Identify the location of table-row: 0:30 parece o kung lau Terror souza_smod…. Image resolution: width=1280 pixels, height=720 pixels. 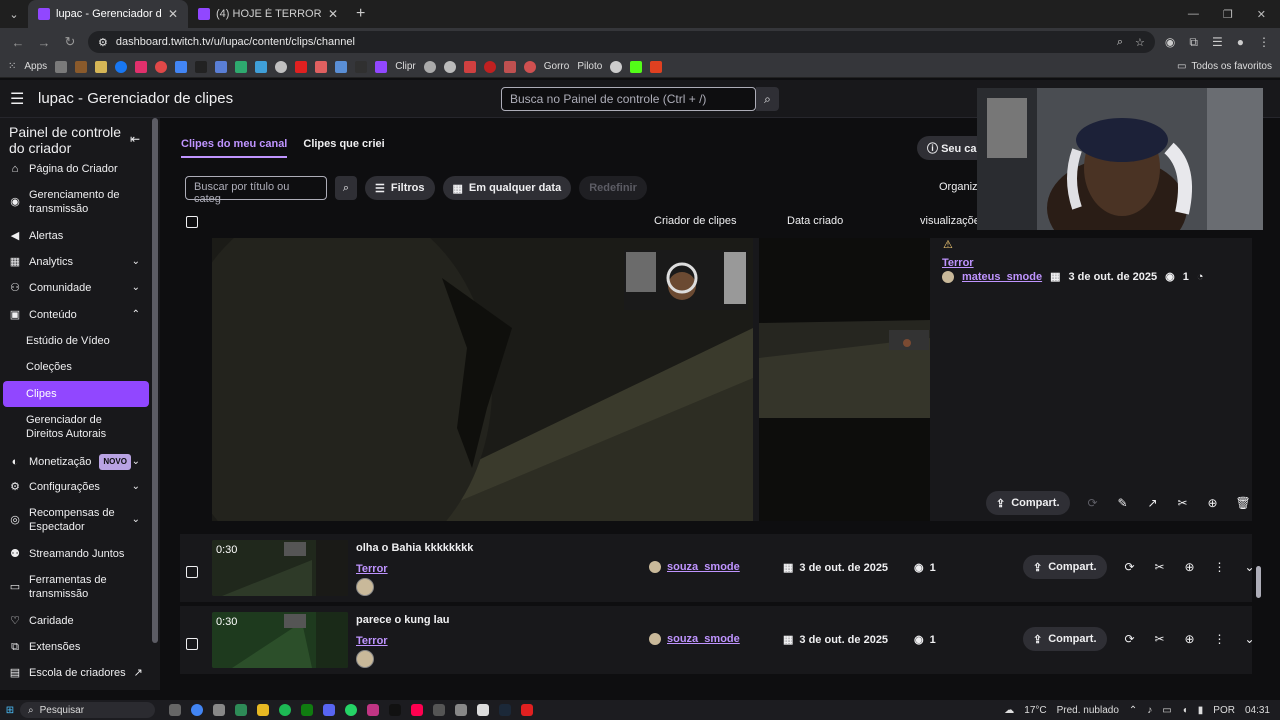
(717, 640).